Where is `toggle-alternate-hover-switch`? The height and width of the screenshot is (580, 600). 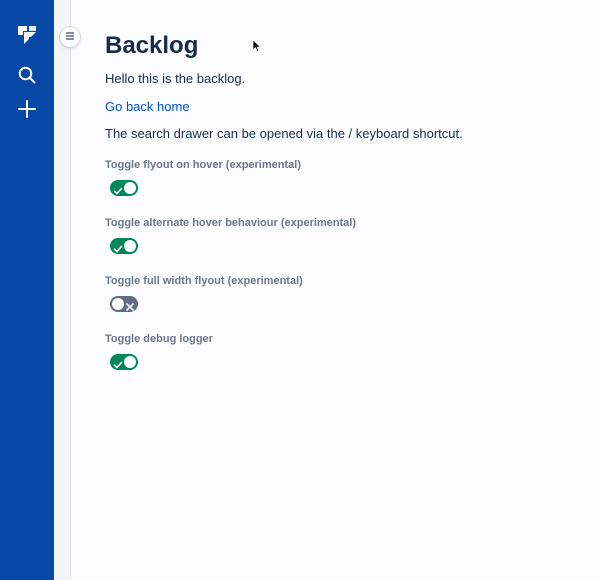
toggle-alternate-hover-switch is located at coordinates (124, 246).